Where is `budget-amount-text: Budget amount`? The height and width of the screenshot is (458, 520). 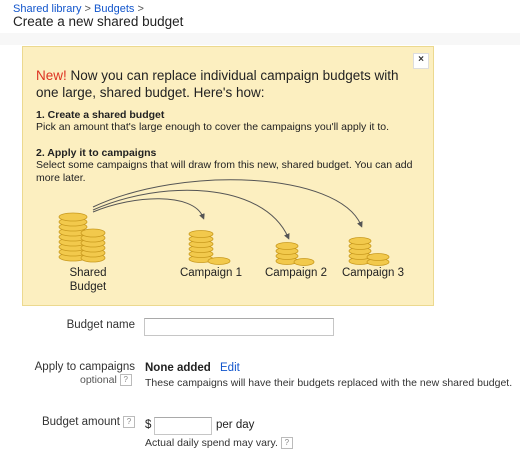 budget-amount-text: Budget amount is located at coordinates (80, 422).